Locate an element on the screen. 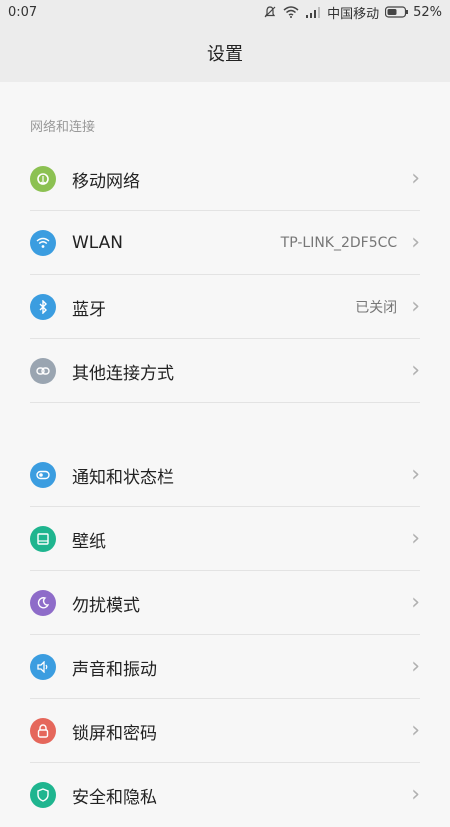 This screenshot has width=450, height=827. settings-row-lock: 锁屏和密码 › is located at coordinates (225, 731).